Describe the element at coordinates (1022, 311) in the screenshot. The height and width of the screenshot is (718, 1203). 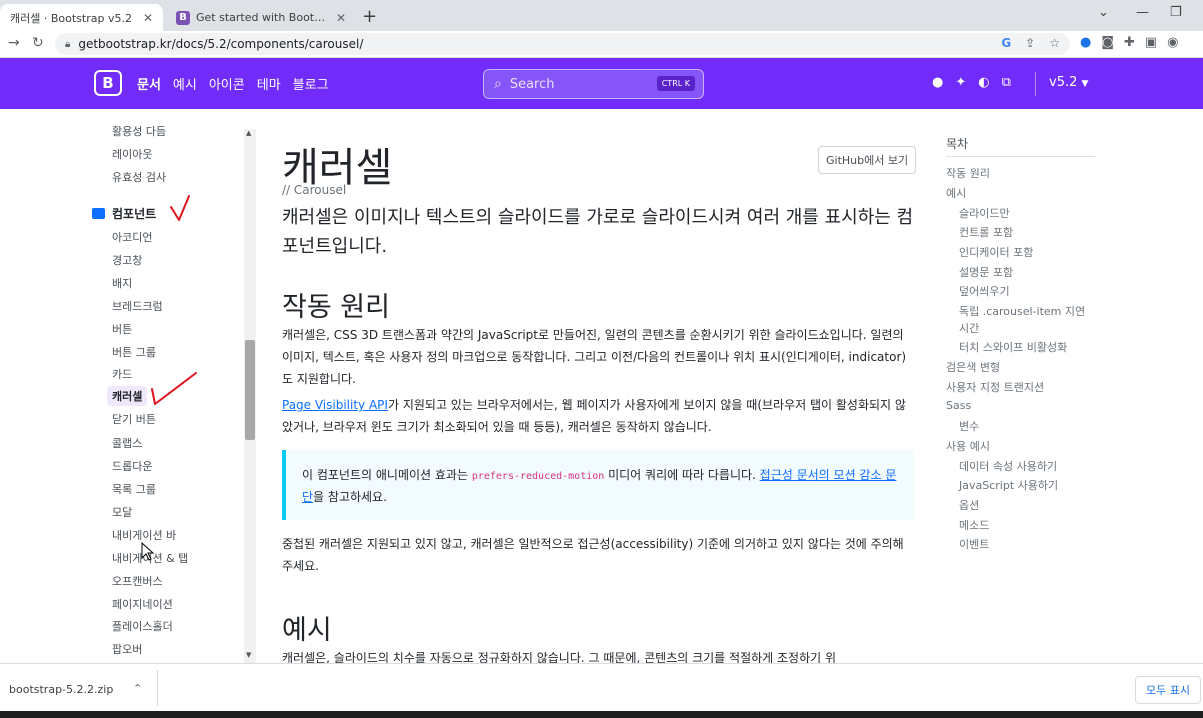
I see `toc-item: 독립 .carousel-item 지연` at that location.